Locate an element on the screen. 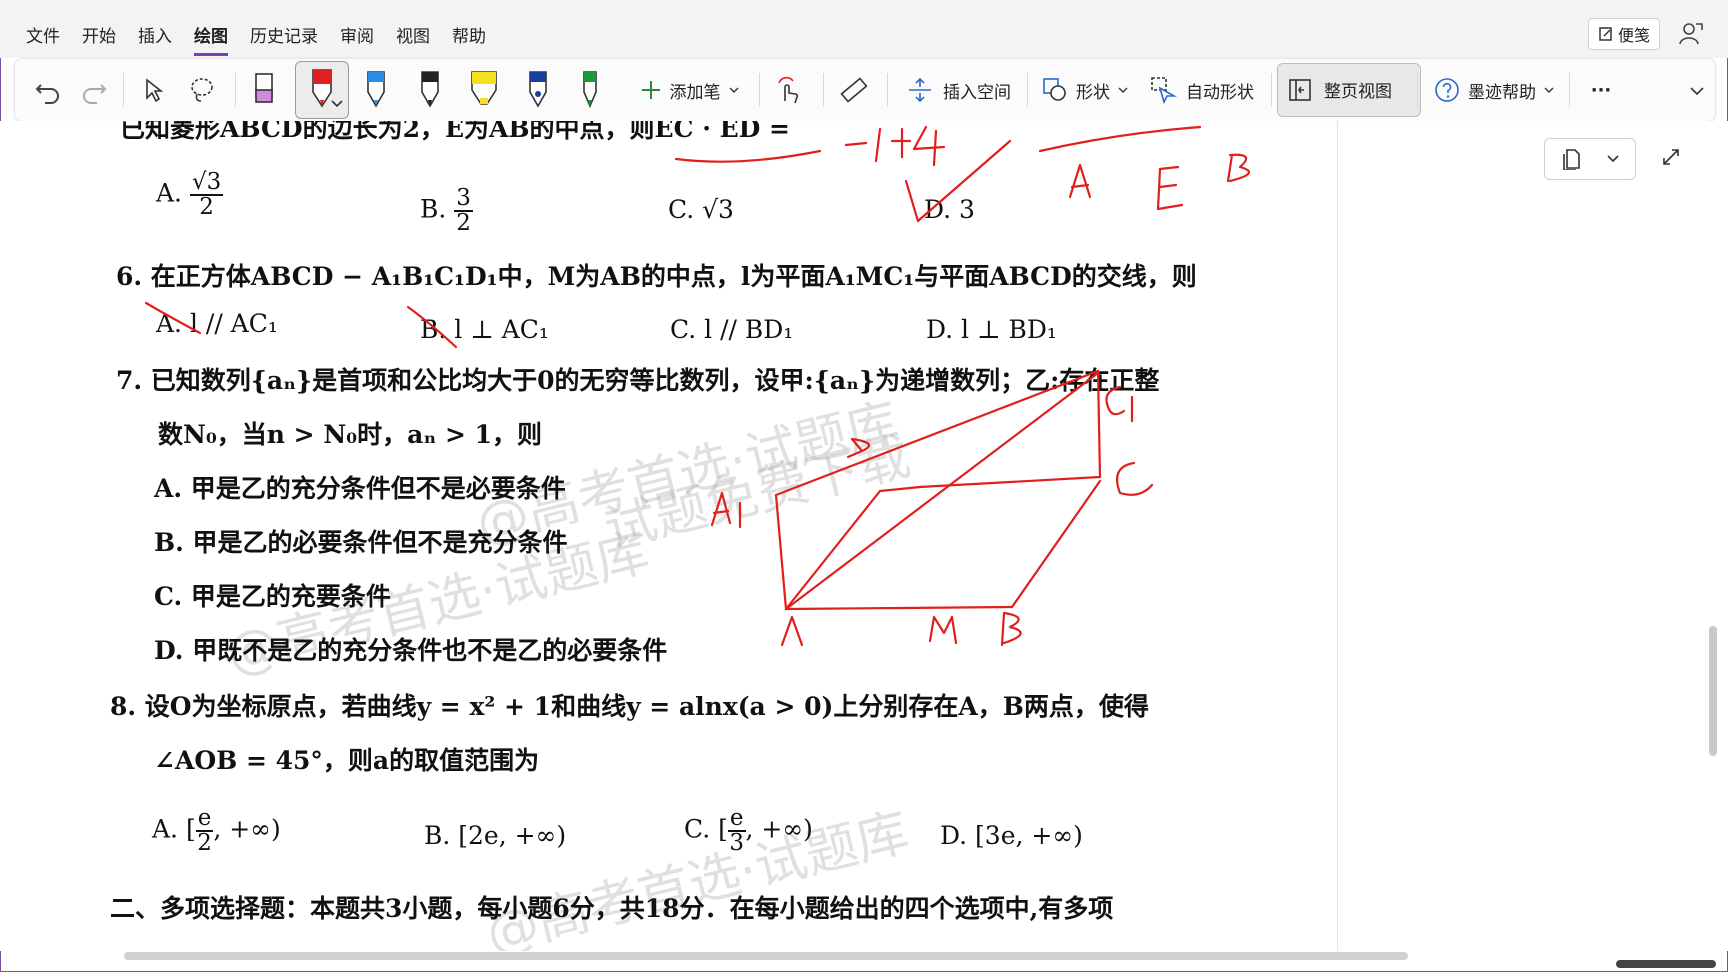 The width and height of the screenshot is (1728, 972). menu-view: 视图 is located at coordinates (413, 39).